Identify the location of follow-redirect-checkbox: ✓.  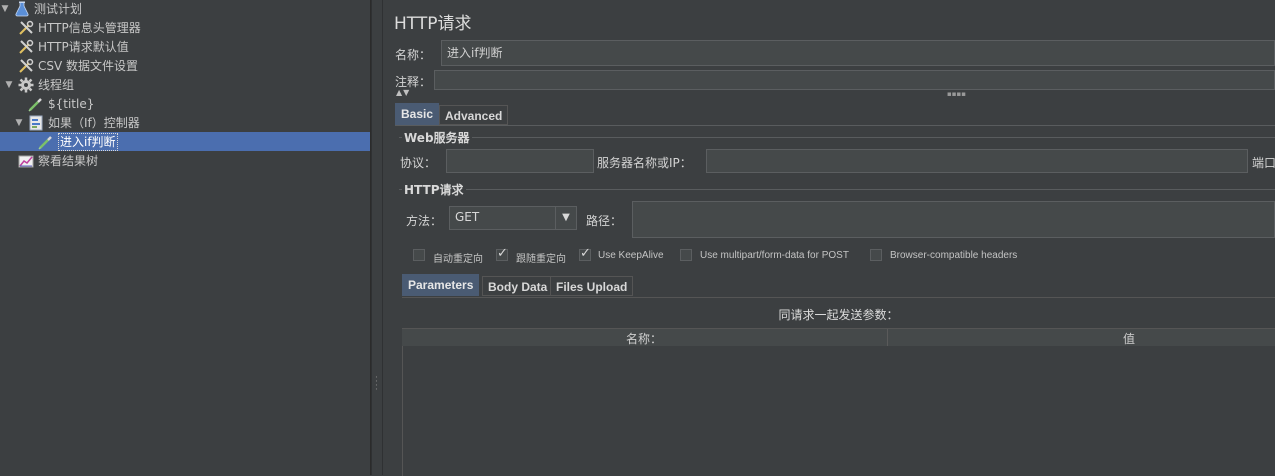
(502, 253).